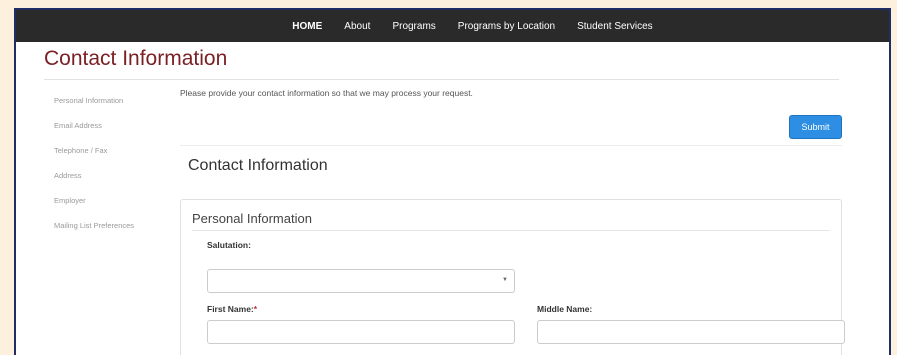 Image resolution: width=897 pixels, height=355 pixels. I want to click on chevron-down-icon: ▼, so click(505, 280).